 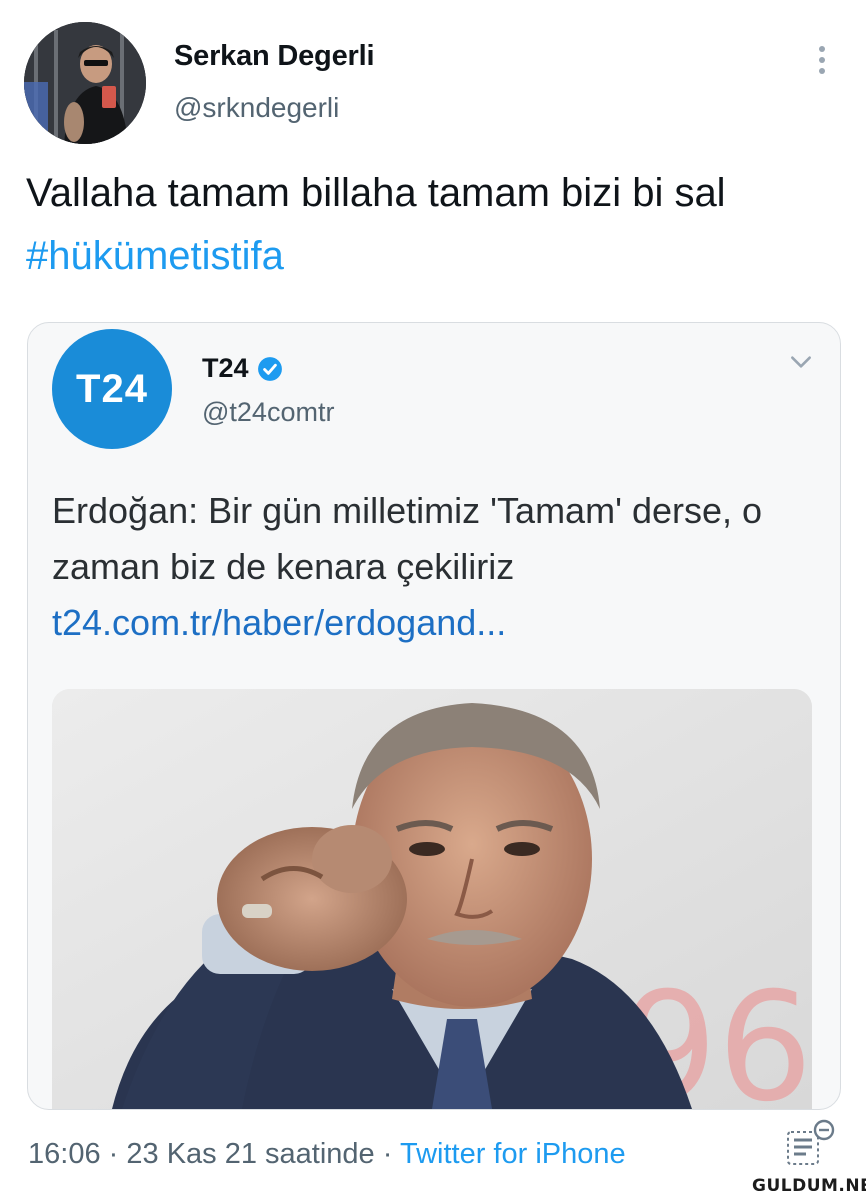 What do you see at coordinates (225, 368) in the screenshot?
I see `quote-display-name-text: T24` at bounding box center [225, 368].